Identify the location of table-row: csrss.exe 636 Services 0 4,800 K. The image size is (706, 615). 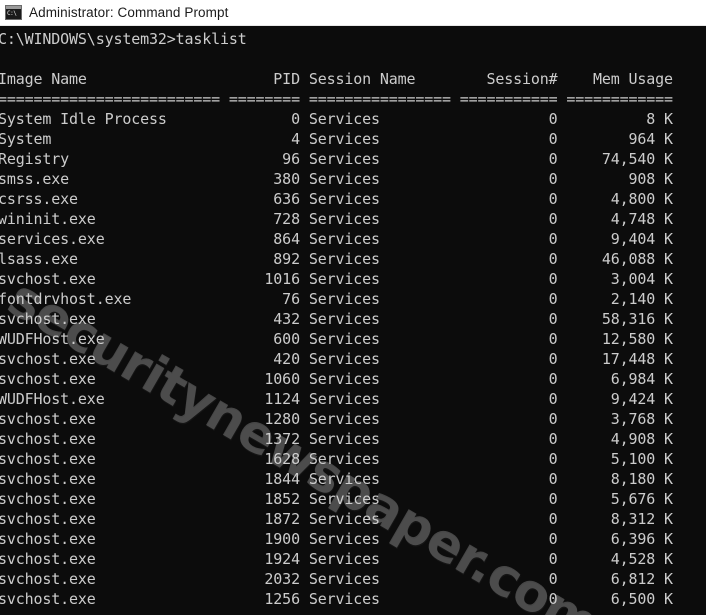
(336, 199).